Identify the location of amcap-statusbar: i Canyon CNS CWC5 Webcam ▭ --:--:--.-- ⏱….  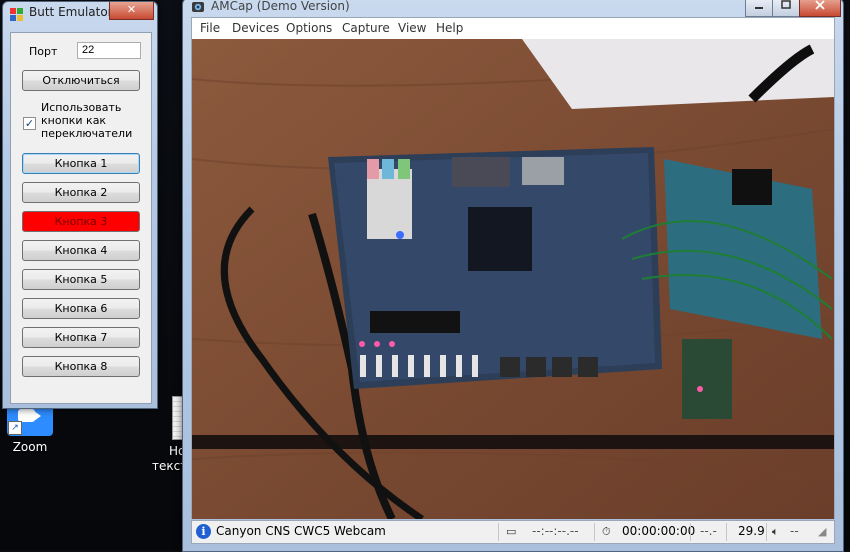
(513, 532).